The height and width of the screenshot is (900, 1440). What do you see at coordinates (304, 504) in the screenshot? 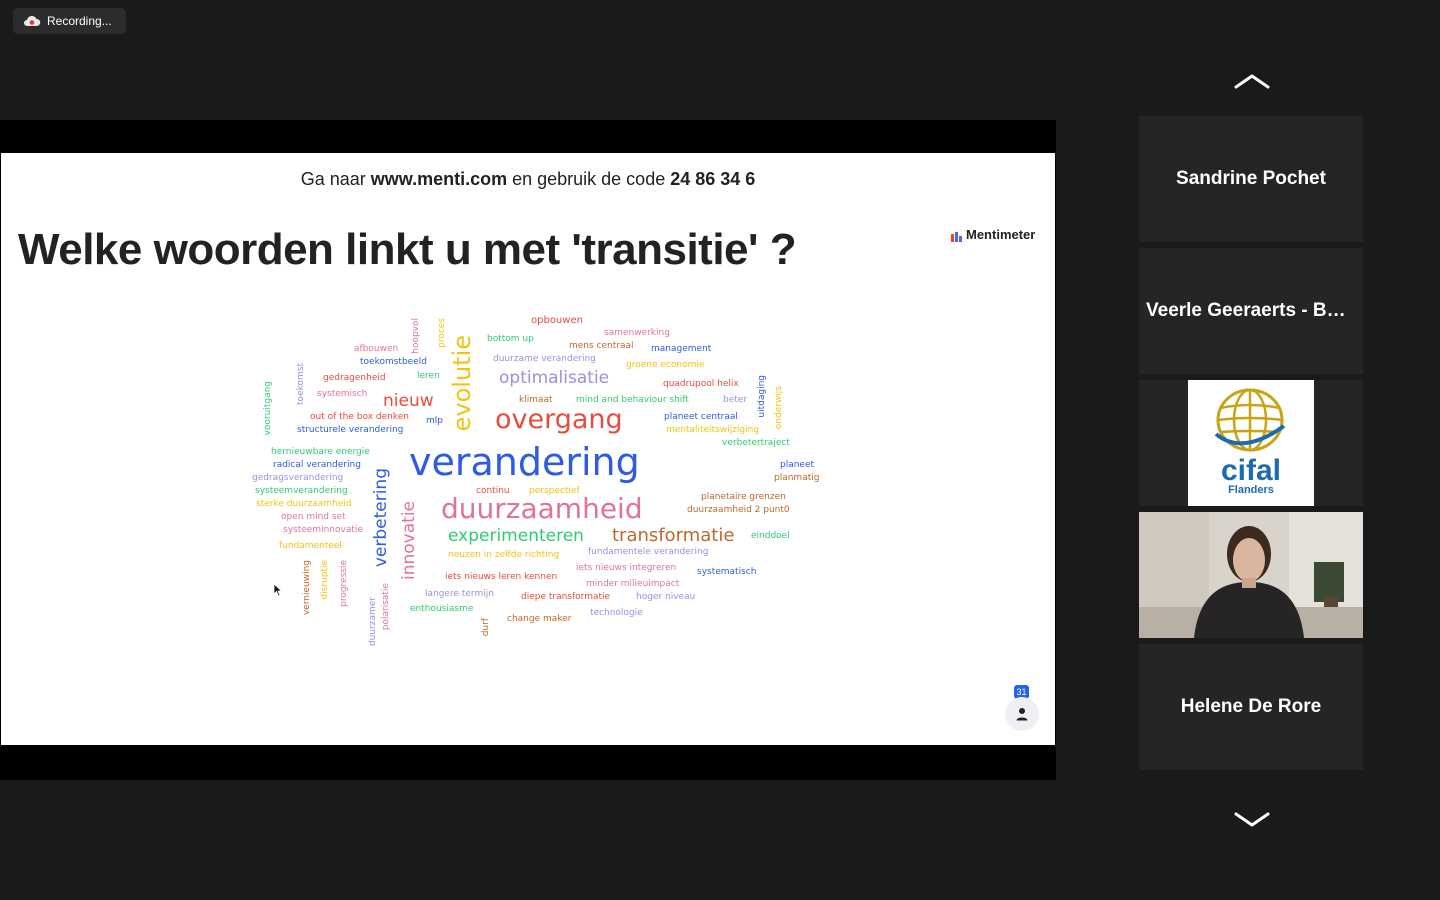
I see `word-sterke-duurzaamheid: sterke duurzaamheid` at bounding box center [304, 504].